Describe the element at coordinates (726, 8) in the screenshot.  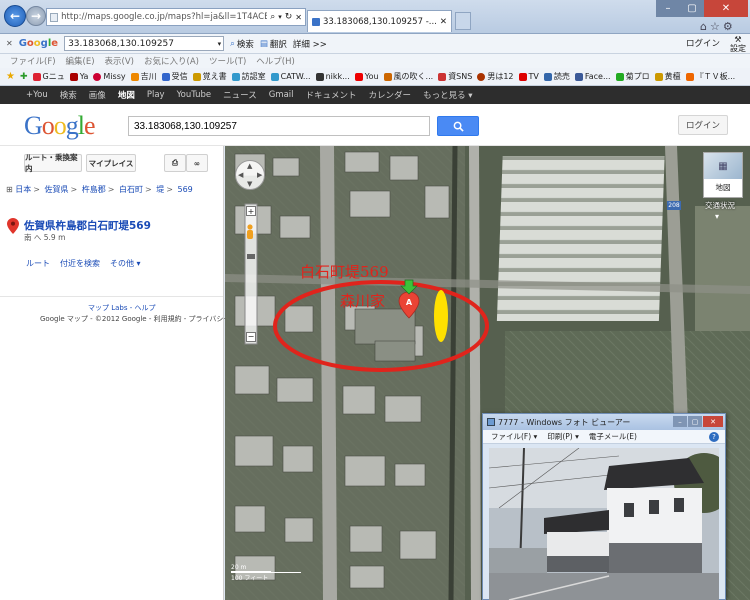
I see `close-button: ✕` at that location.